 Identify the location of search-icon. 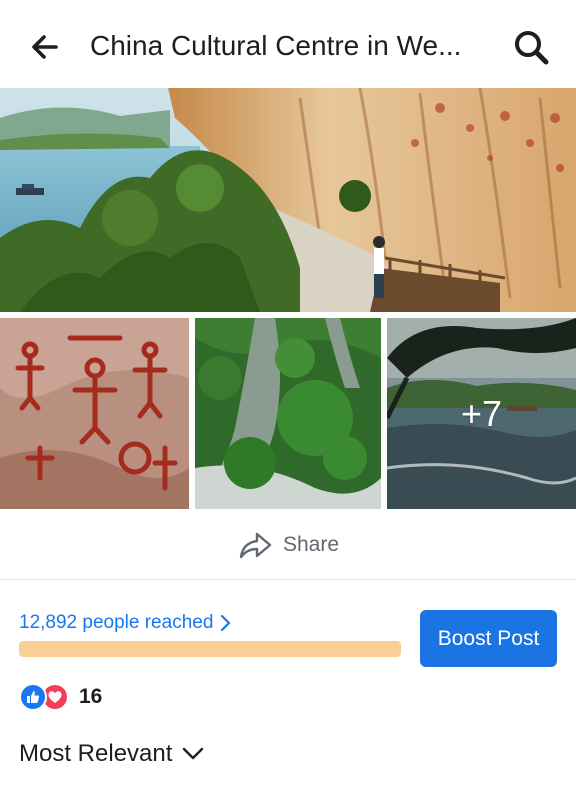
(532, 48).